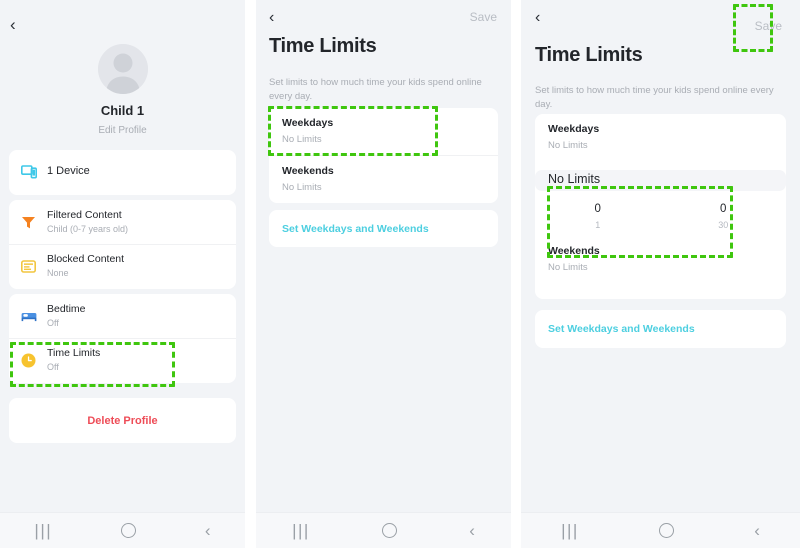  Describe the element at coordinates (122, 110) in the screenshot. I see `page-title: Child 1` at that location.